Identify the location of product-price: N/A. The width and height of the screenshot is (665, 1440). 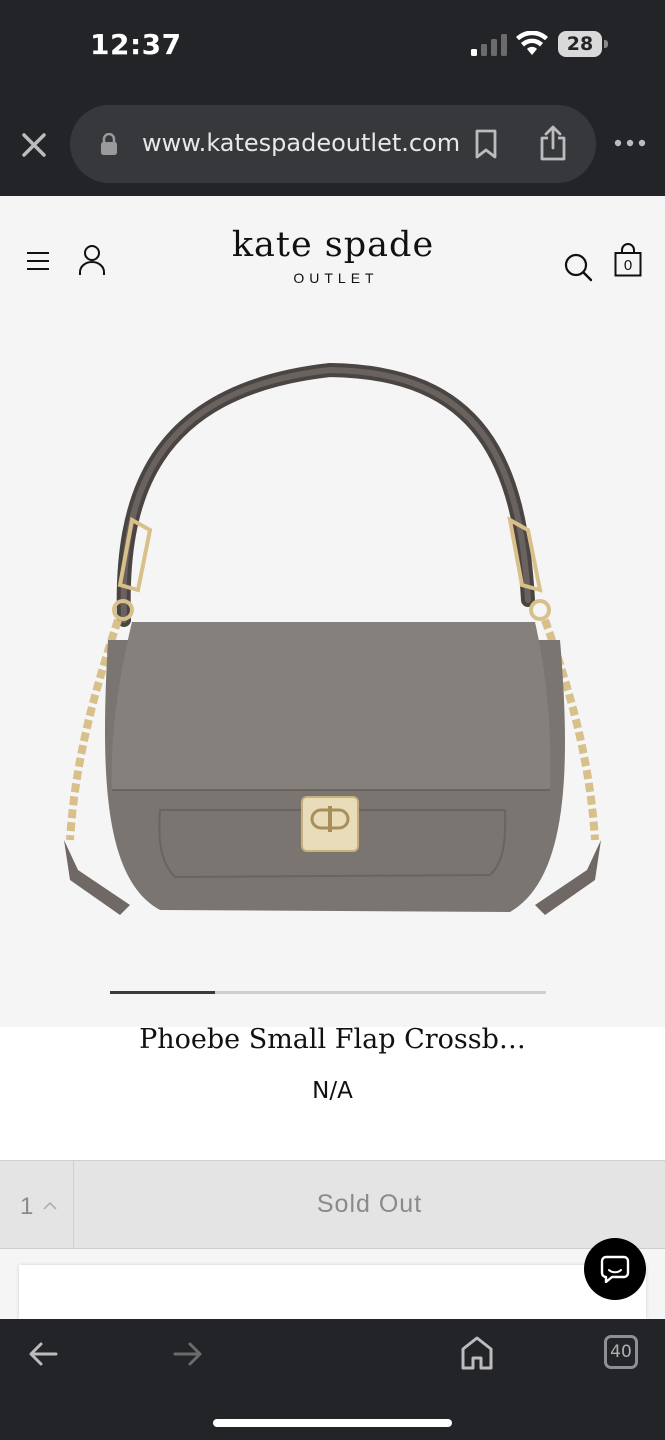
(332, 1091).